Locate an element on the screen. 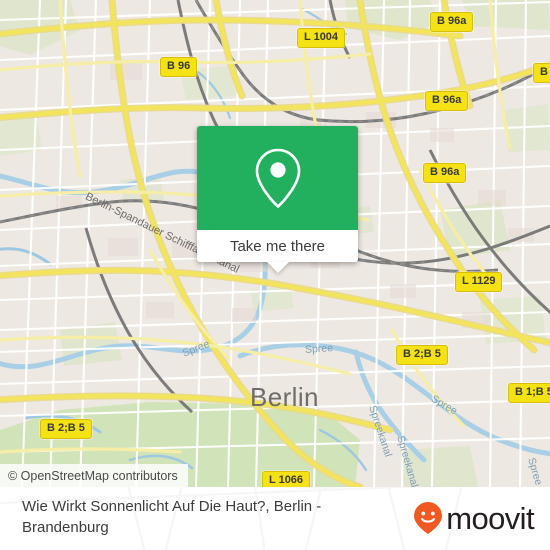 The width and height of the screenshot is (550, 550). road-shield: B 1 is located at coordinates (541, 73).